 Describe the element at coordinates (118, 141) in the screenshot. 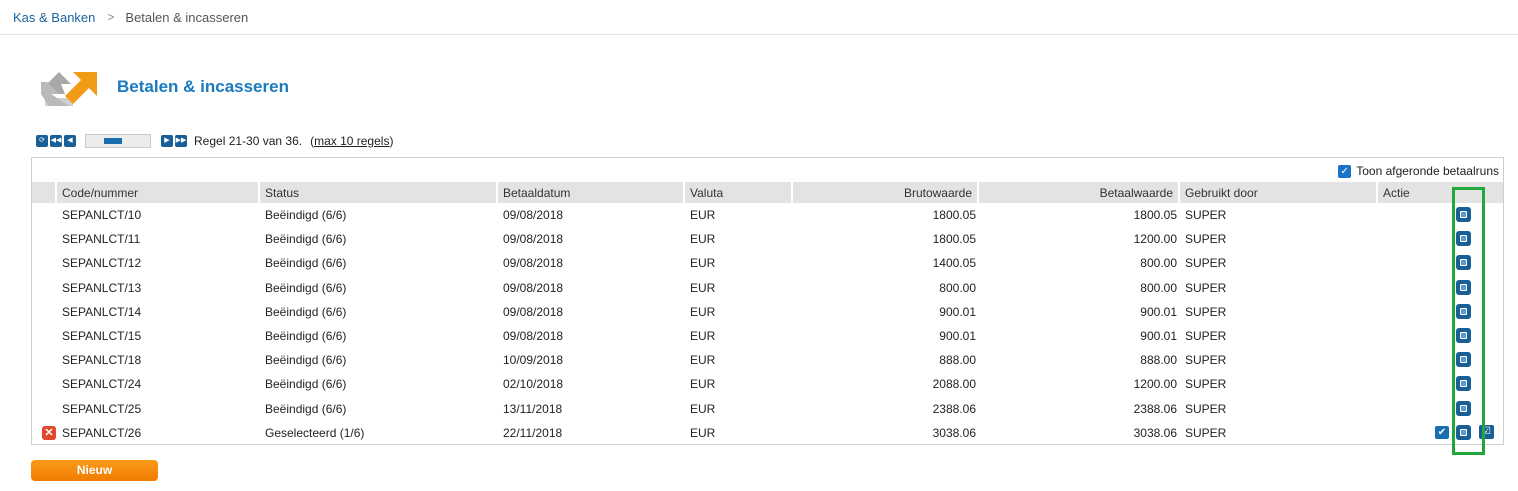

I see `pager-progress-bar` at that location.